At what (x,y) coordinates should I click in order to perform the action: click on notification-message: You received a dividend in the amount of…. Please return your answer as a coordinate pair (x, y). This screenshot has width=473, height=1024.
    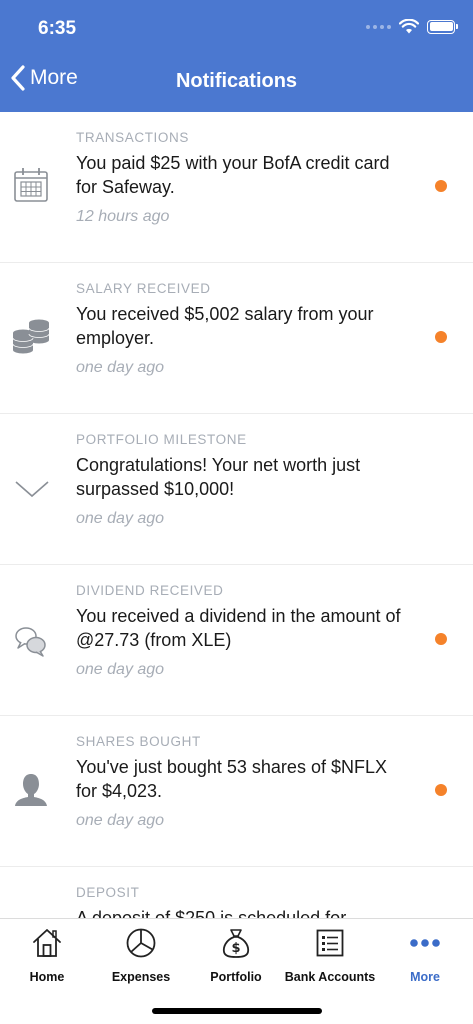
    Looking at the image, I should click on (238, 628).